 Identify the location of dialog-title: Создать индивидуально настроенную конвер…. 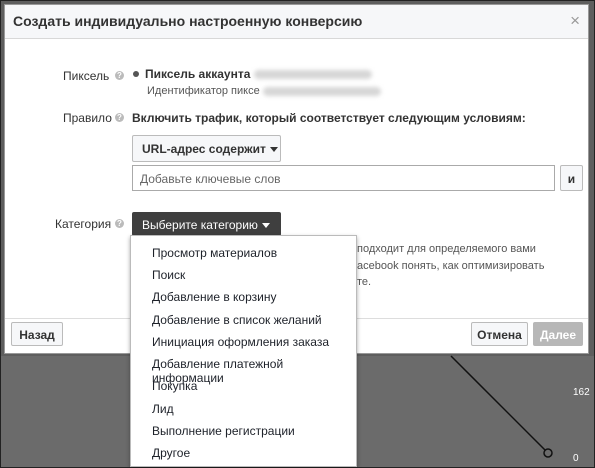
(188, 21).